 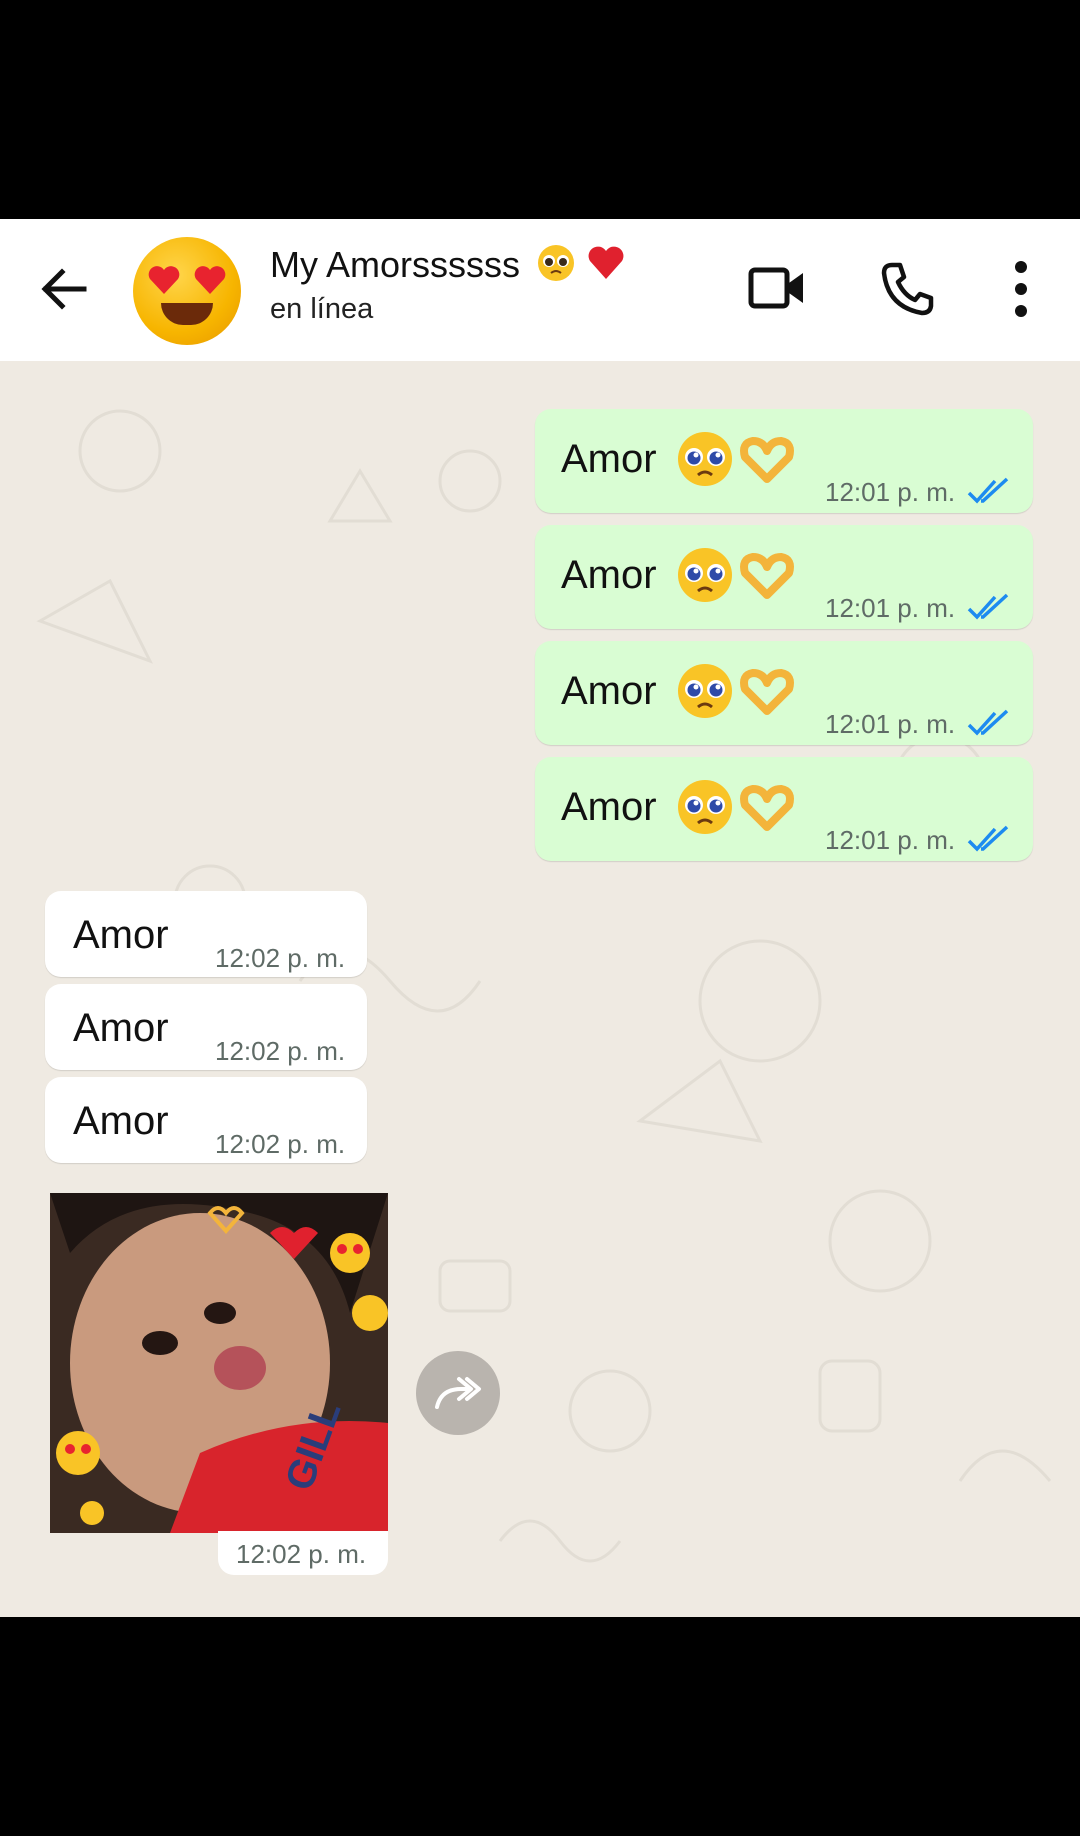 I want to click on phone-call-icon, so click(x=907, y=289).